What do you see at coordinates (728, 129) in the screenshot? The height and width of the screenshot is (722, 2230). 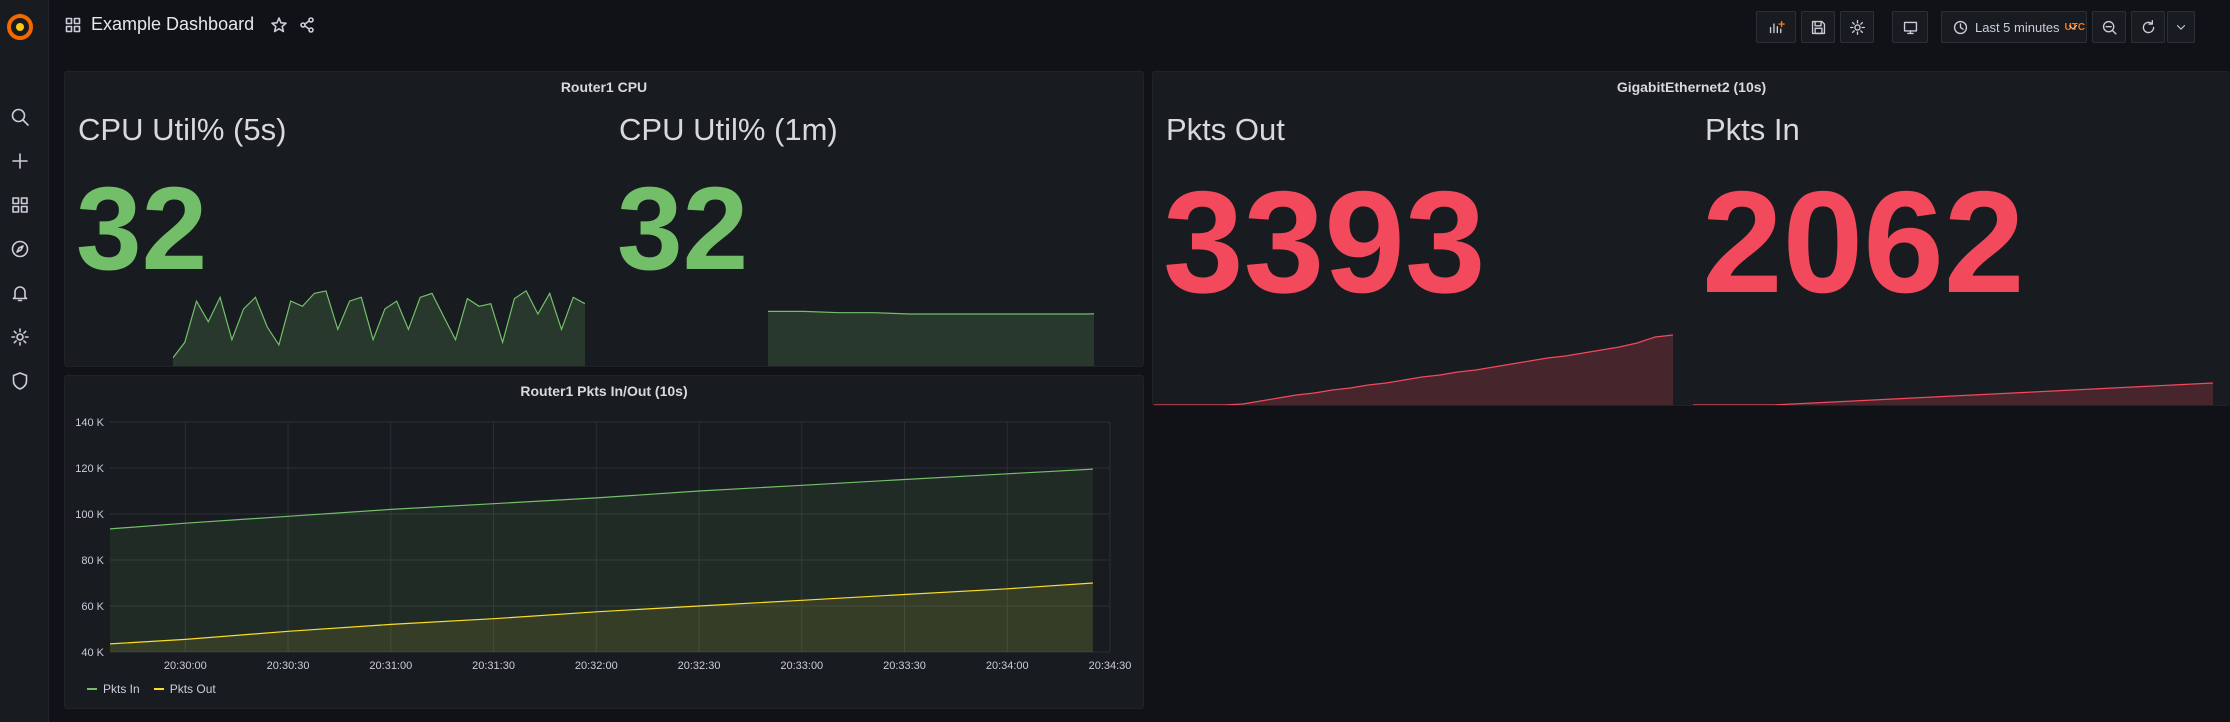 I see `stat-name-cpu1m: CPU Util% (1m)` at bounding box center [728, 129].